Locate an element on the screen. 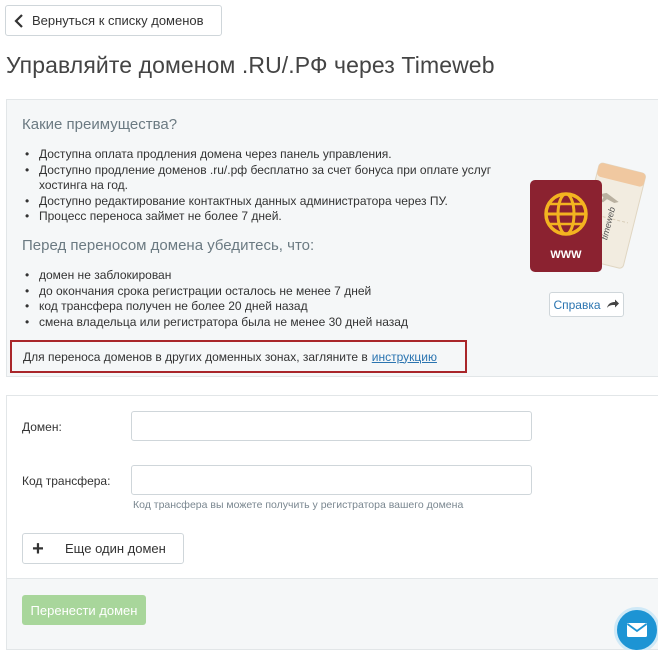  back-button-label: Вернуться к списку доменов is located at coordinates (118, 20).